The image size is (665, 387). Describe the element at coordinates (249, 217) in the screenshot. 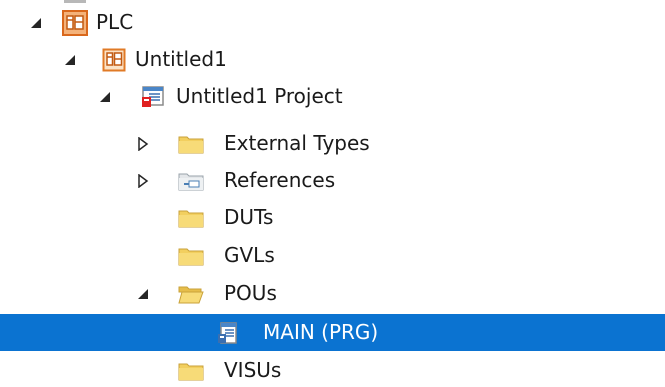

I see `tree-node-label: DUTs` at that location.